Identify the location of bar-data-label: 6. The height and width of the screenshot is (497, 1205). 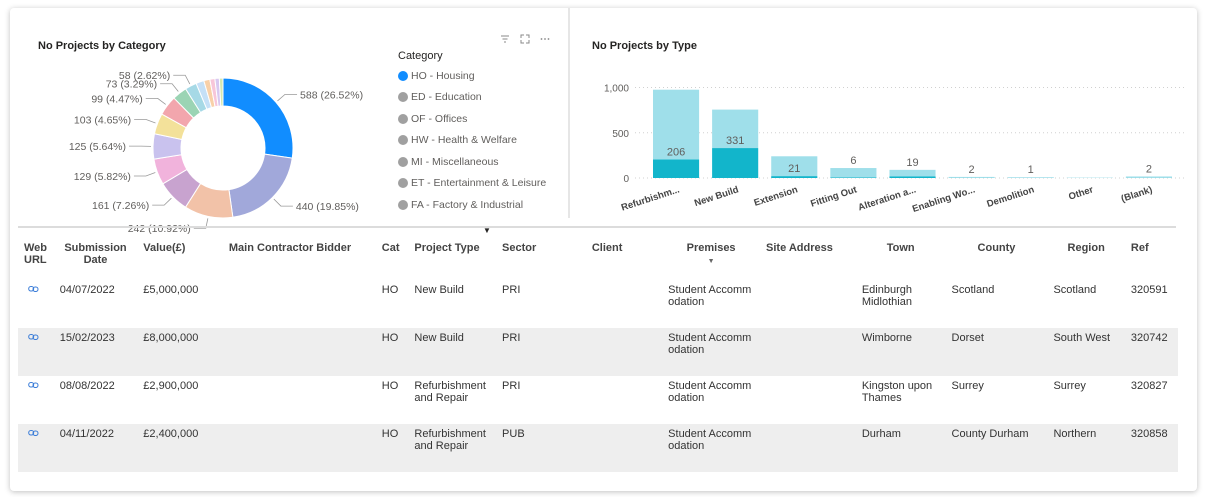
(853, 161).